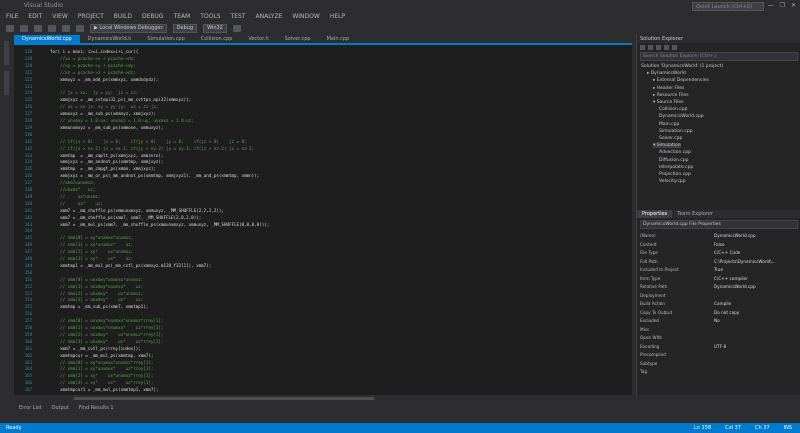  I want to click on code-line: xmmtmp = _mm_cmplt_ps(xmmjxyz, xmmzero);, so click(106, 155).